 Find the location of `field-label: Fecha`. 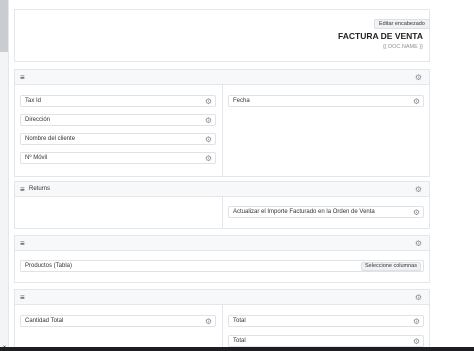

field-label: Fecha is located at coordinates (241, 101).